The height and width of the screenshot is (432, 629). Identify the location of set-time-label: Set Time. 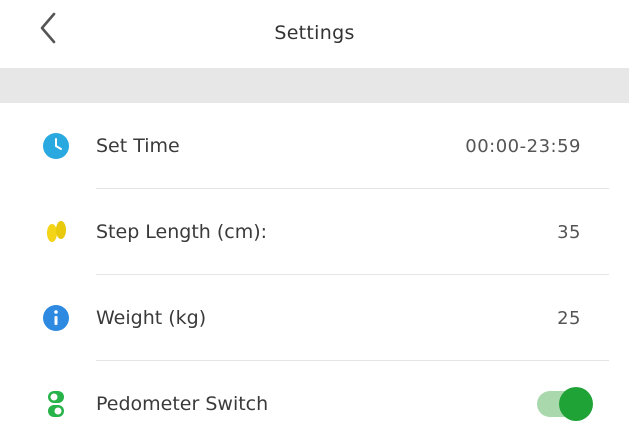
(138, 146).